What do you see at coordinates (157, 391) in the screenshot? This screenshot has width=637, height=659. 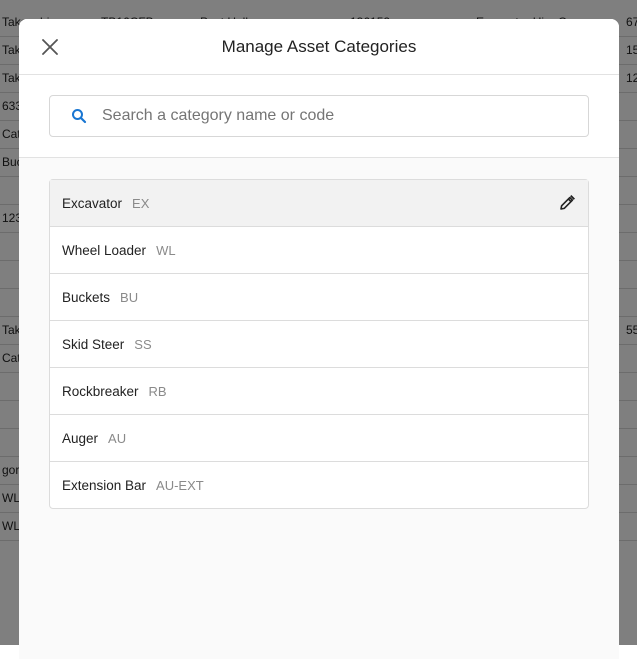 I see `category-code: RB` at bounding box center [157, 391].